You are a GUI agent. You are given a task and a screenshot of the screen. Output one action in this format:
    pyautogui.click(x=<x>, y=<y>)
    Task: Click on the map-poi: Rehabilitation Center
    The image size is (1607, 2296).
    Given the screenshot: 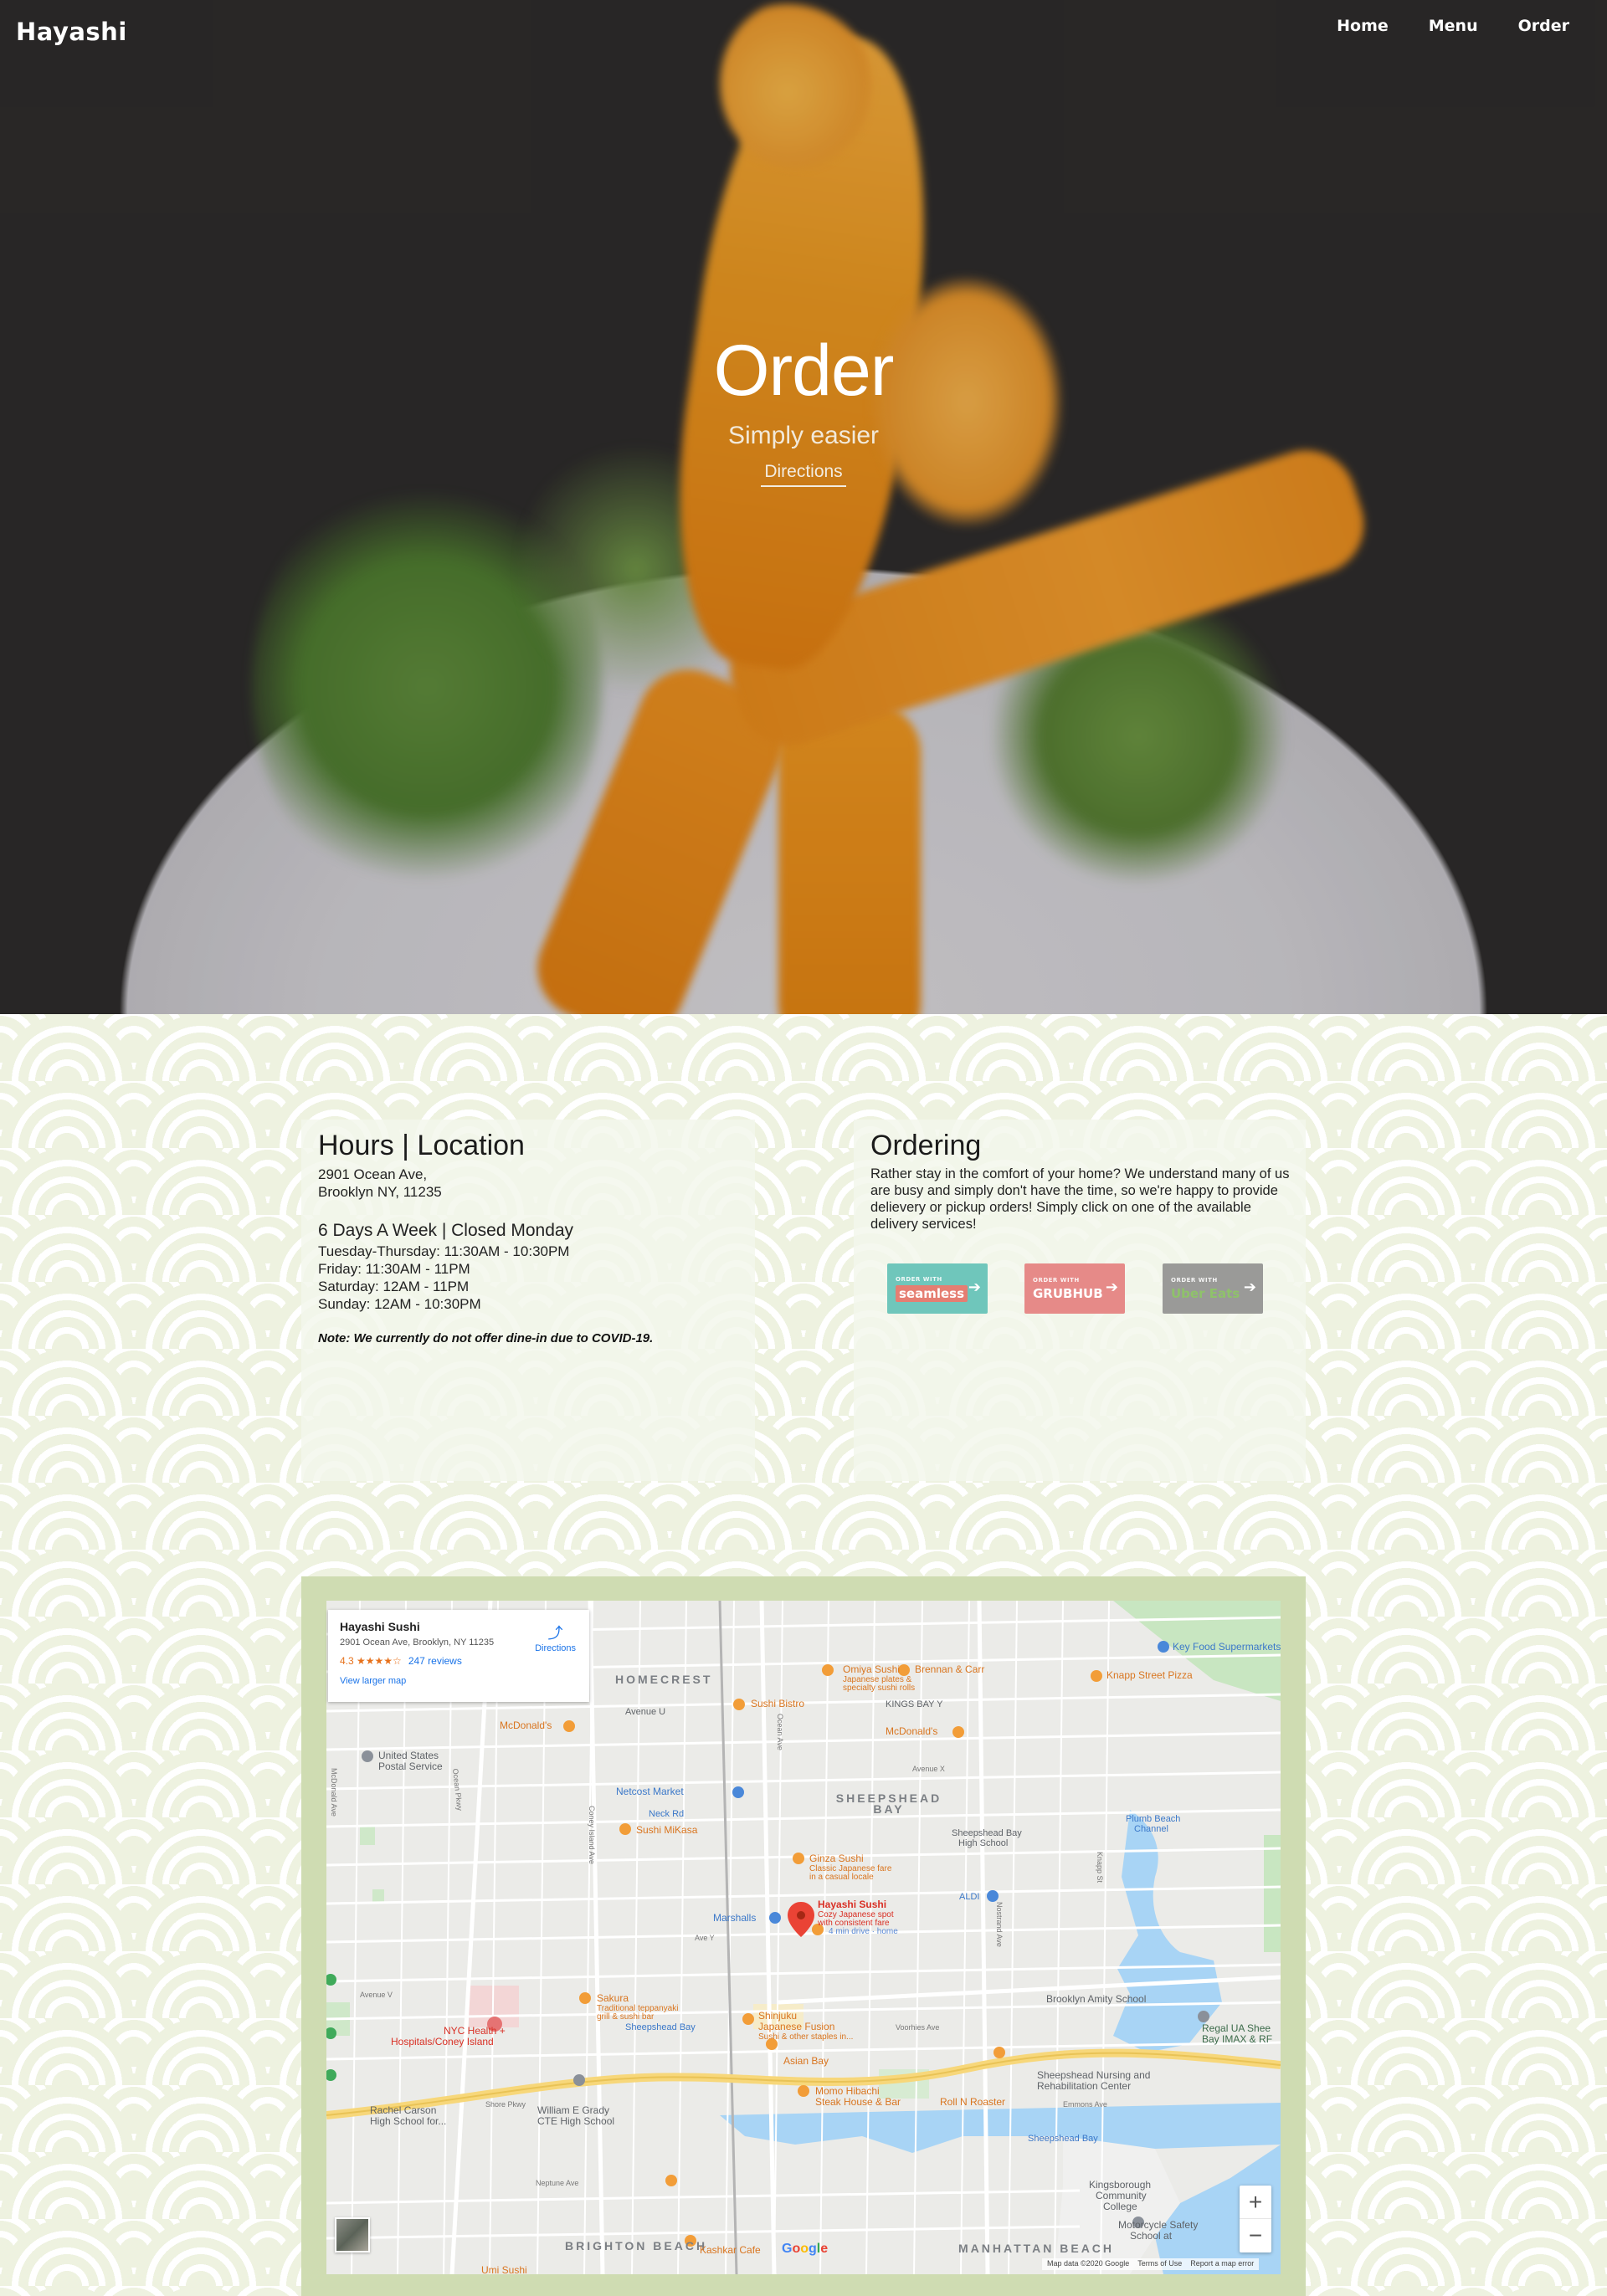 What is the action you would take?
    pyautogui.click(x=1084, y=2086)
    